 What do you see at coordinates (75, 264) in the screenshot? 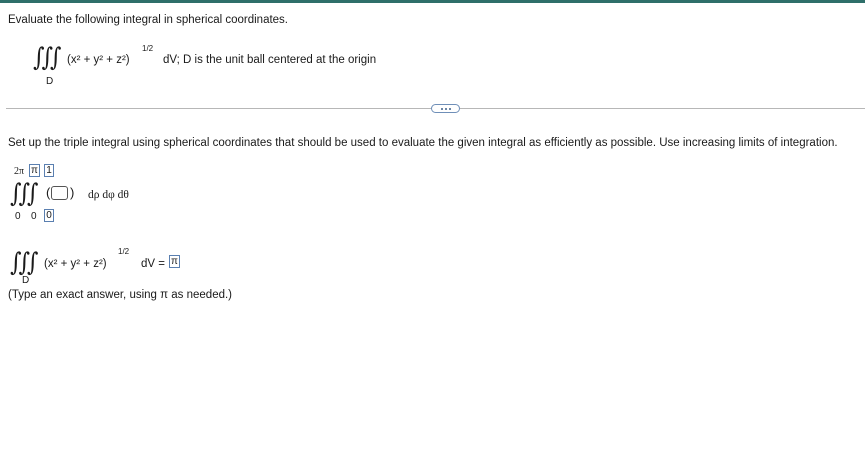
I see `result-integrand: (x² + y² + z²)` at bounding box center [75, 264].